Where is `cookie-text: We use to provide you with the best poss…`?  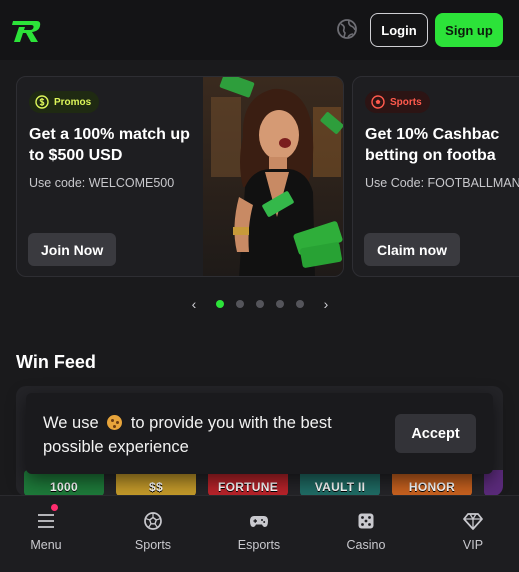 cookie-text: We use to provide you with the best poss… is located at coordinates (208, 435).